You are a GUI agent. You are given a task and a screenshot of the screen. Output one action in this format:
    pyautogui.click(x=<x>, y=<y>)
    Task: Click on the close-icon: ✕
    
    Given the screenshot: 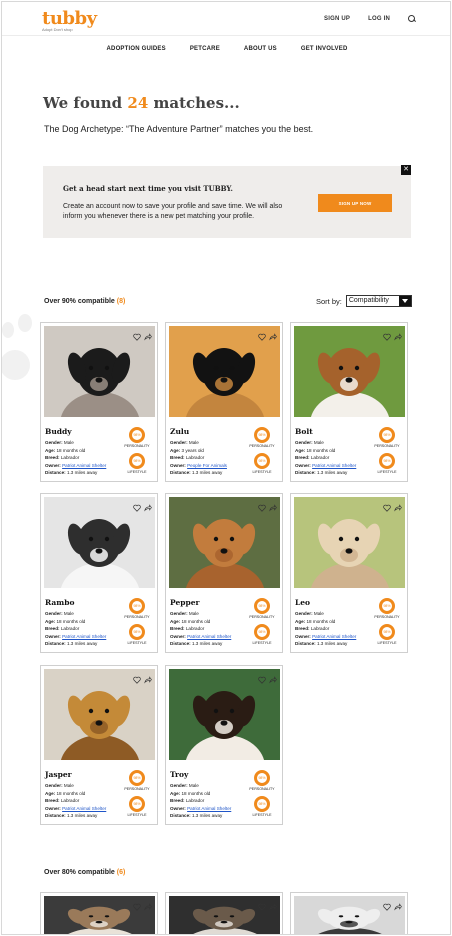 What is the action you would take?
    pyautogui.click(x=406, y=170)
    